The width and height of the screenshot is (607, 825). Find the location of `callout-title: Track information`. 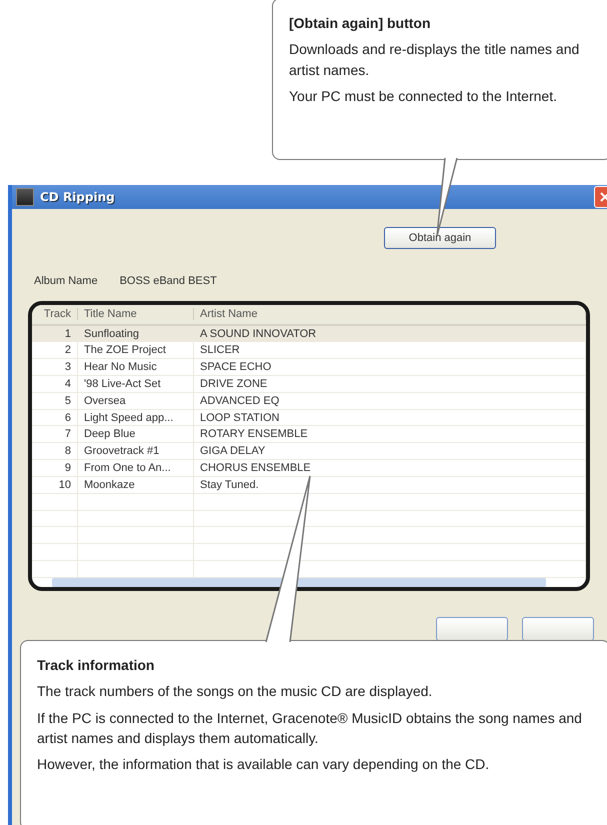

callout-title: Track information is located at coordinates (96, 665).